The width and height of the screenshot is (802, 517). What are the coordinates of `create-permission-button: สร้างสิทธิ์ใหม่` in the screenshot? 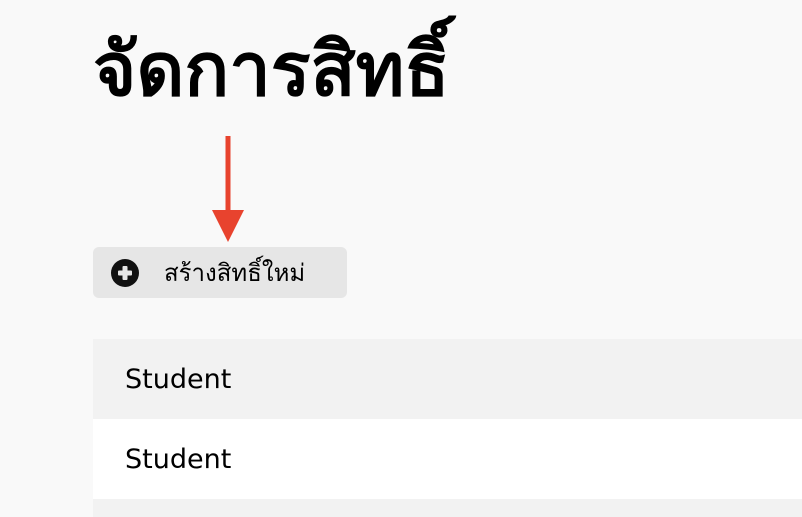 It's located at (220, 272).